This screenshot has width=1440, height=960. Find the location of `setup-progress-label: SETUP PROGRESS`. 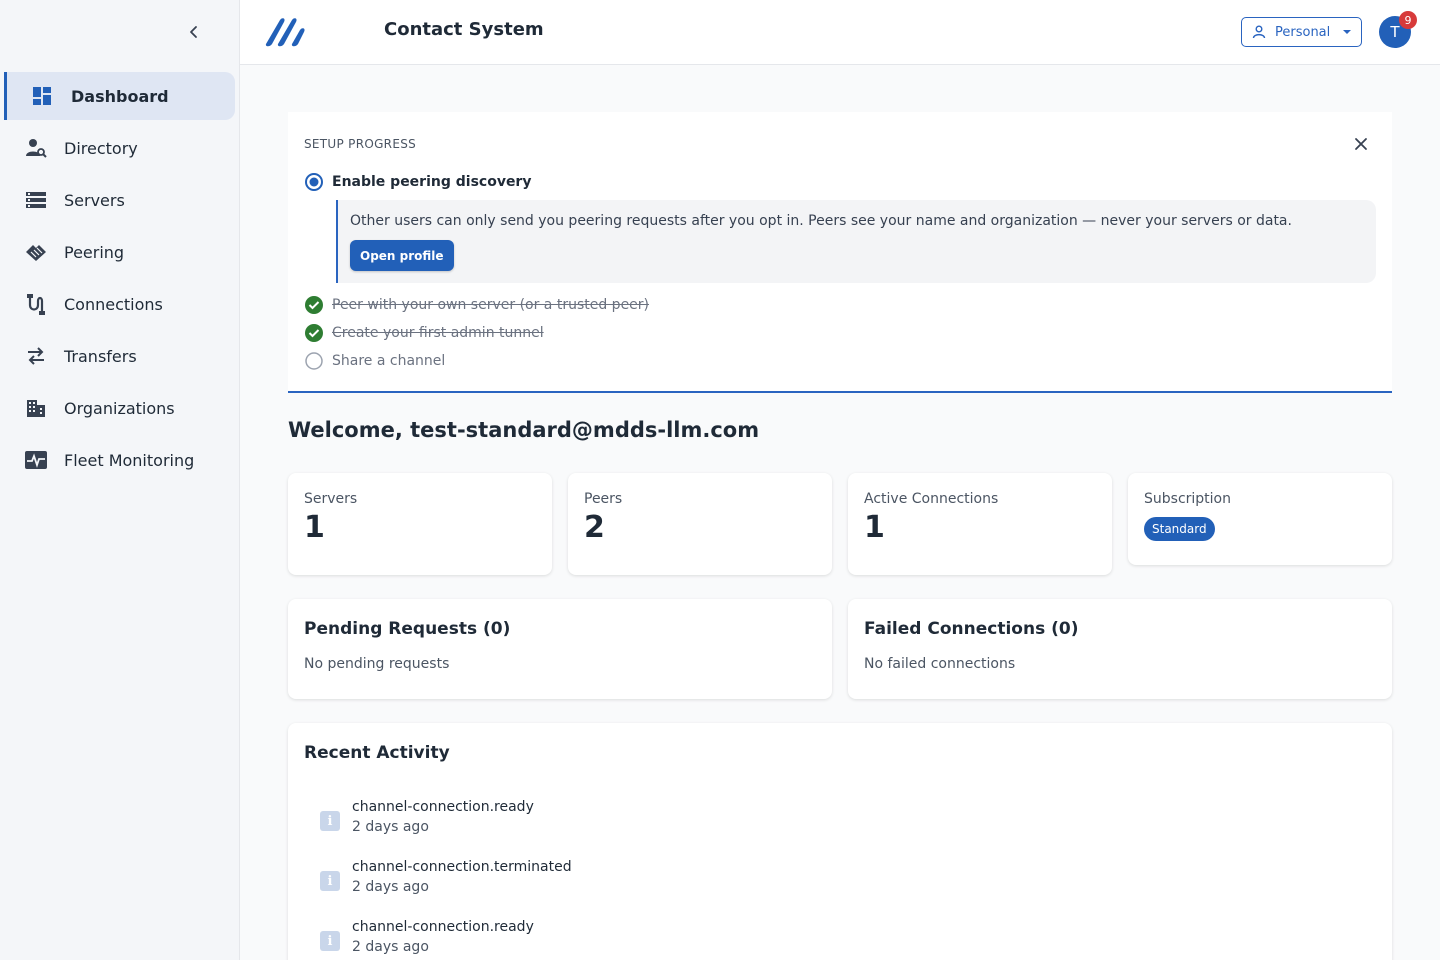

setup-progress-label: SETUP PROGRESS is located at coordinates (360, 144).